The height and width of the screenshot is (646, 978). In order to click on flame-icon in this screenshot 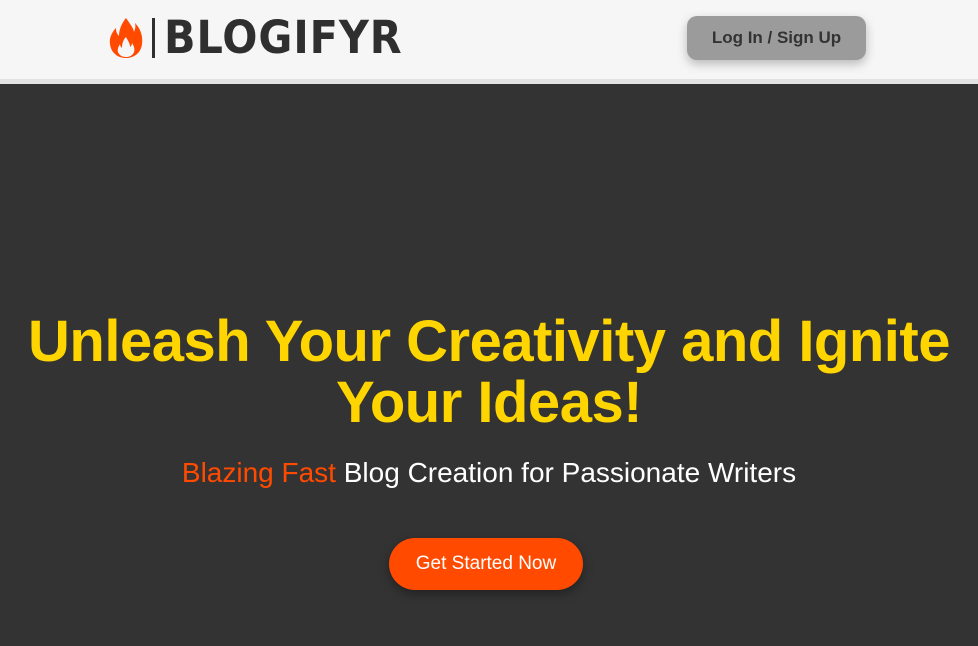, I will do `click(126, 38)`.